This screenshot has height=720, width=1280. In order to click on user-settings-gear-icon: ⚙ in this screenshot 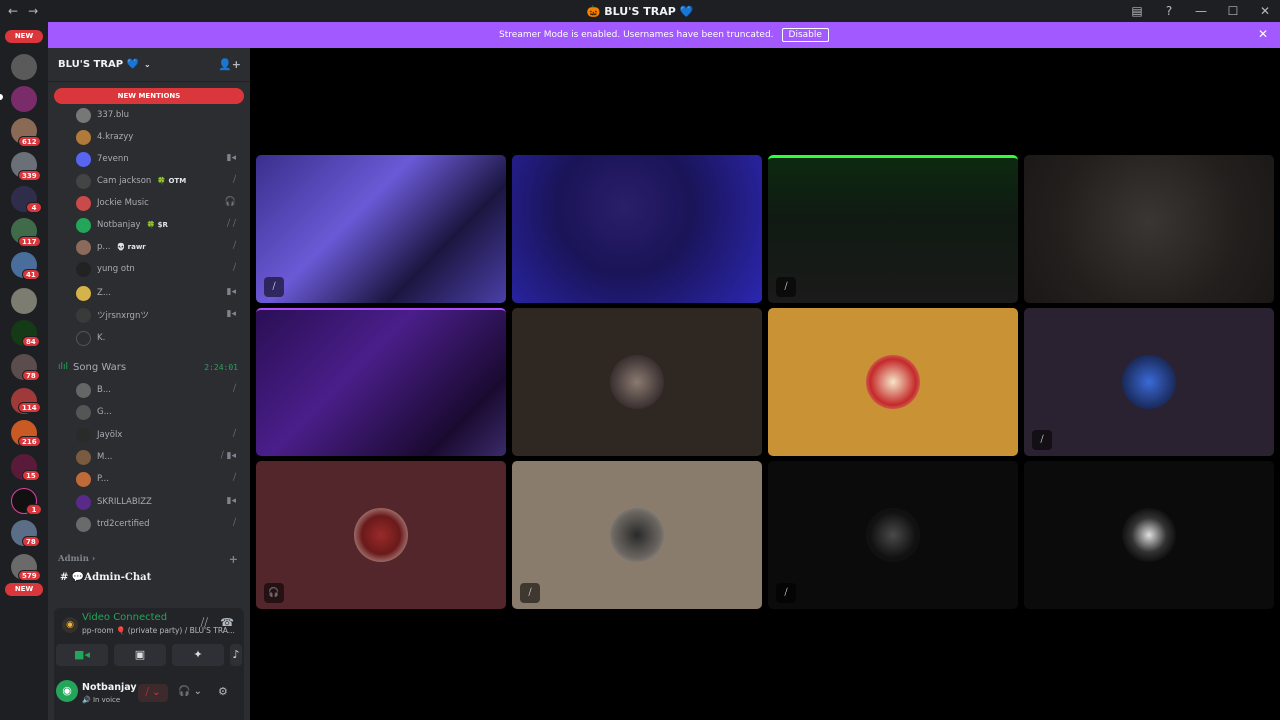, I will do `click(223, 691)`.